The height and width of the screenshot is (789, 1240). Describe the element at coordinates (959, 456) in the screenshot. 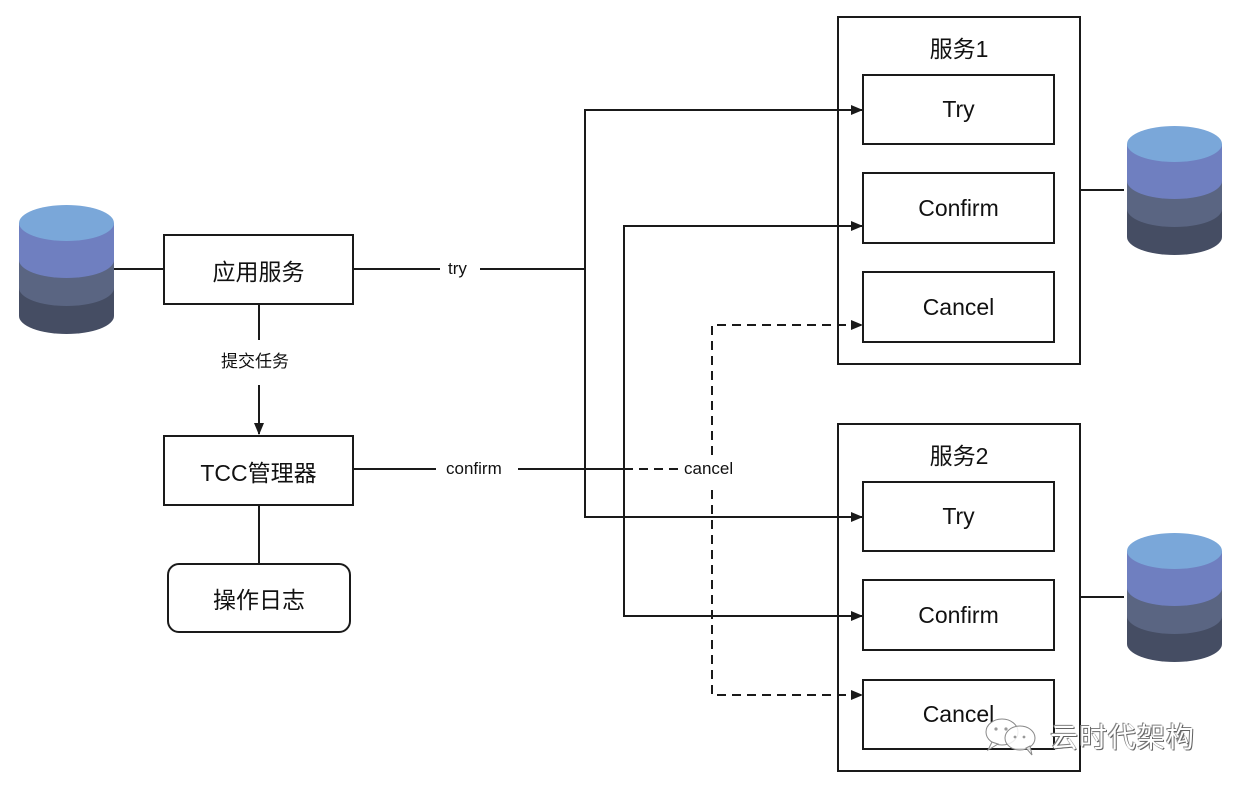

I see `service2-title: 服务2` at that location.